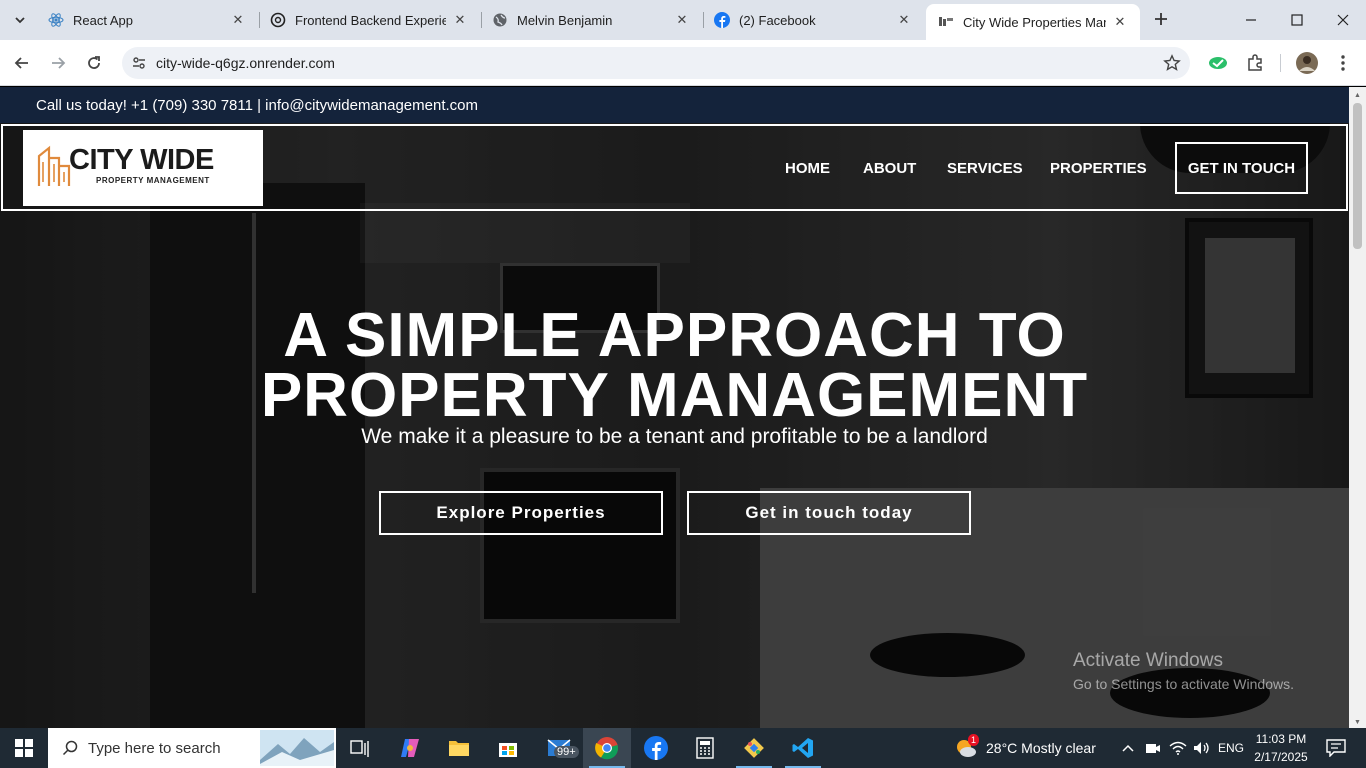 This screenshot has height=768, width=1366. I want to click on scroll-down-arrow-icon: ▼, so click(1357, 722).